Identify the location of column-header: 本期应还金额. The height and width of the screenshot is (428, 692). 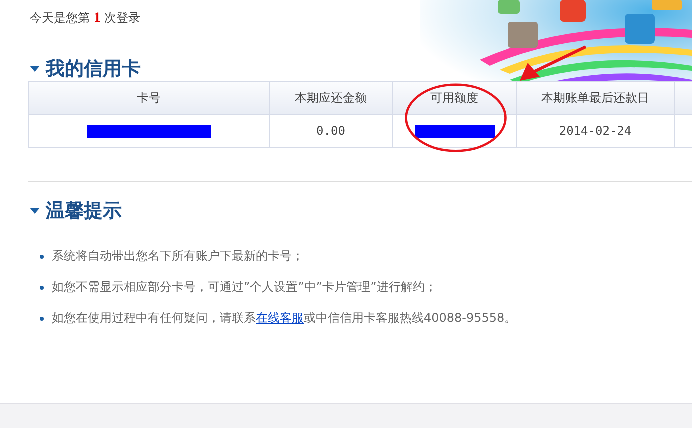
(331, 98).